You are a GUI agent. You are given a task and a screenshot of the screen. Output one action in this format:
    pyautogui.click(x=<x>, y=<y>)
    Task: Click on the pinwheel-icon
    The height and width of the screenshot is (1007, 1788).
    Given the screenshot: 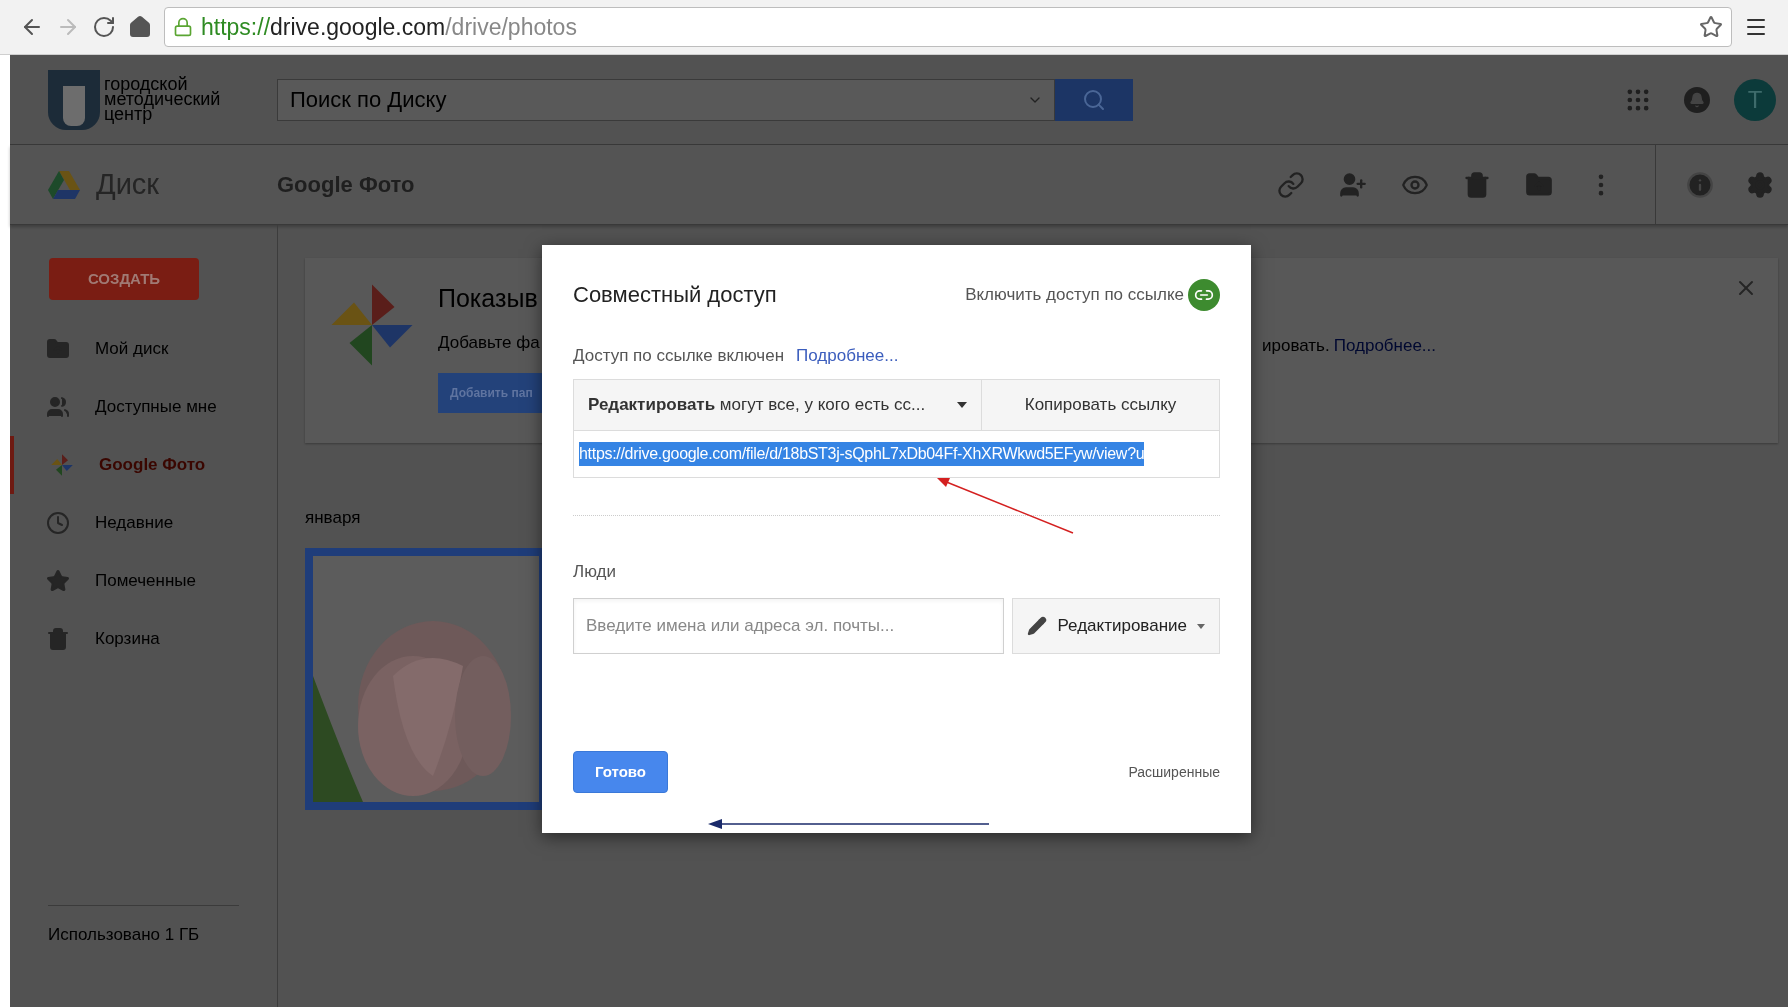 What is the action you would take?
    pyautogui.click(x=62, y=465)
    